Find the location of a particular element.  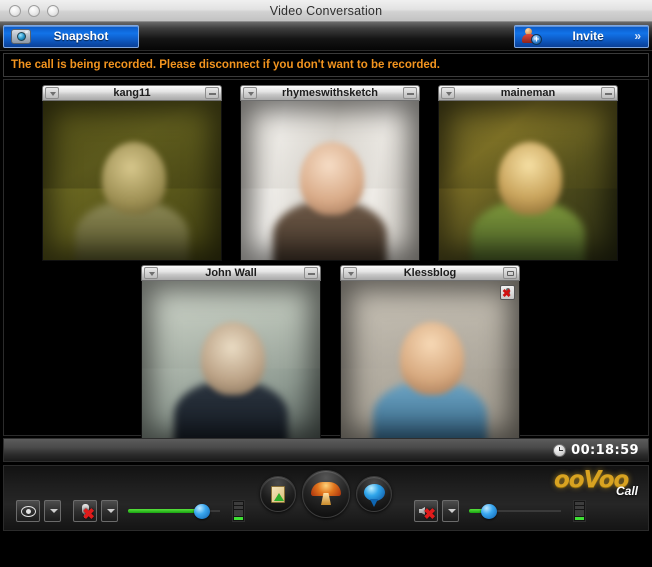

brand-sub: Call is located at coordinates (626, 491).